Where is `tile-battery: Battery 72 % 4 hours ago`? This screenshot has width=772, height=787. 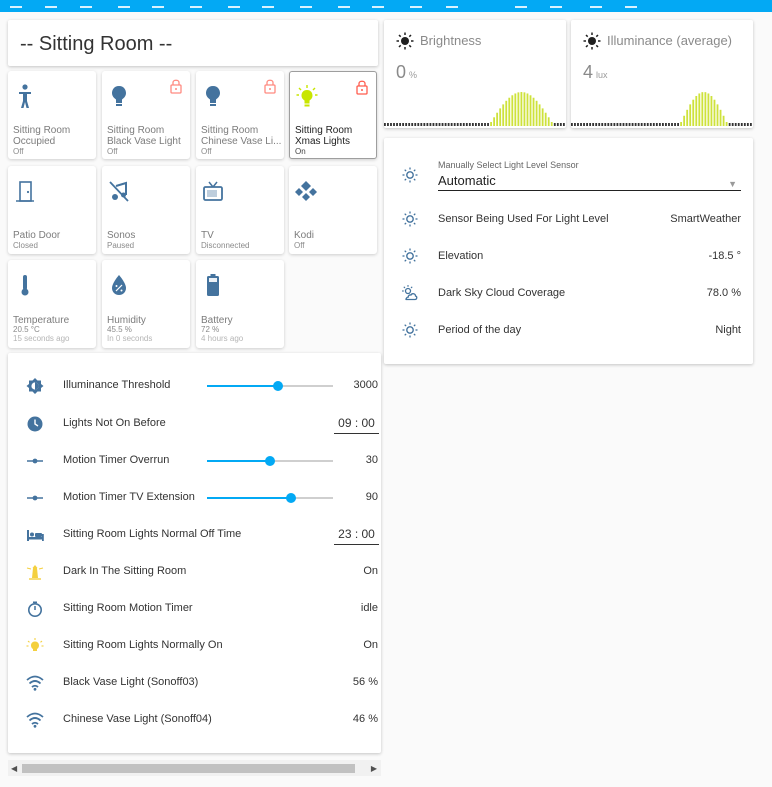
tile-battery: Battery 72 % 4 hours ago is located at coordinates (240, 304).